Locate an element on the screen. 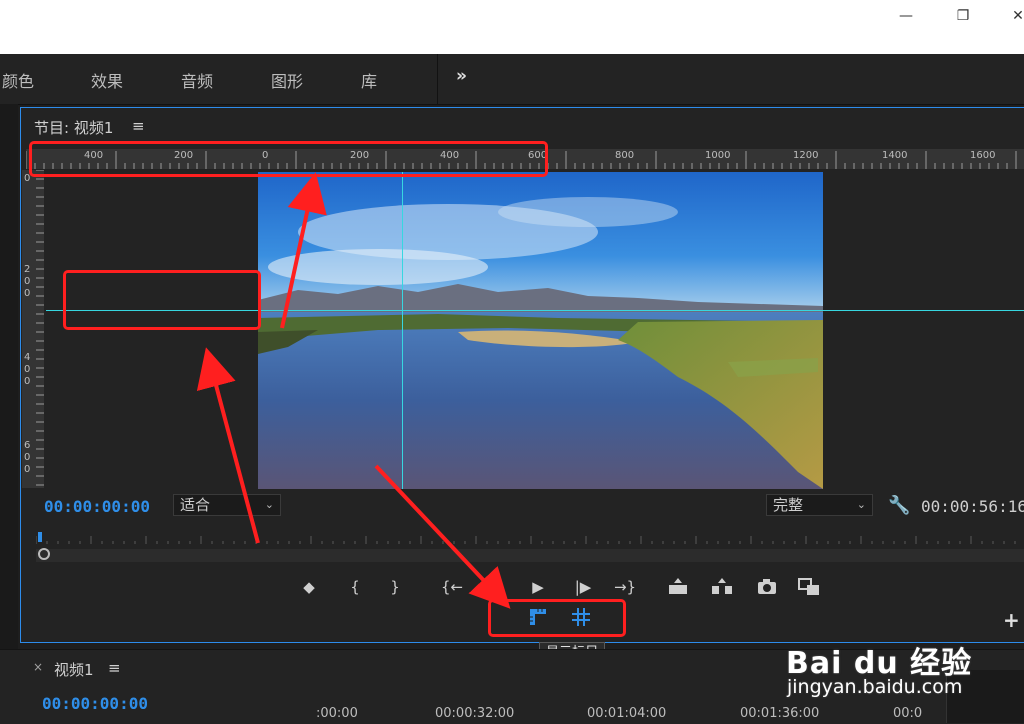  add-marker-button: ◆ is located at coordinates (309, 587).